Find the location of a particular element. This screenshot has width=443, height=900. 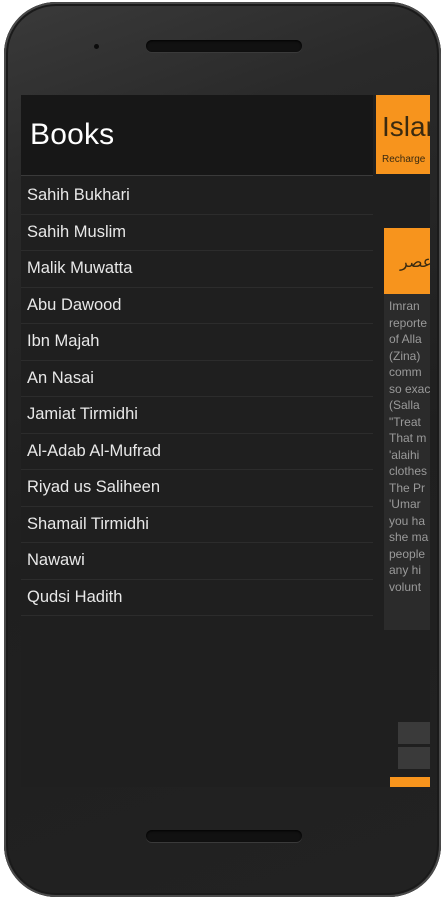

book-item-sahih-bukhari: Sahih Bukhari is located at coordinates (197, 196).